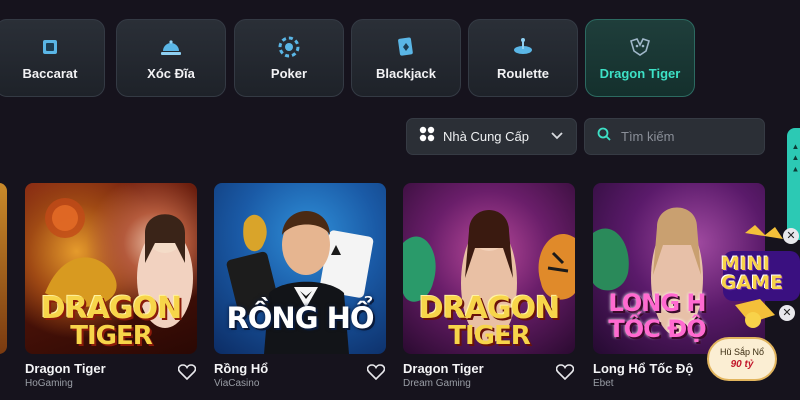 Image resolution: width=800 pixels, height=400 pixels. I want to click on game-name: Long Hổ Tốc Độ, so click(643, 368).